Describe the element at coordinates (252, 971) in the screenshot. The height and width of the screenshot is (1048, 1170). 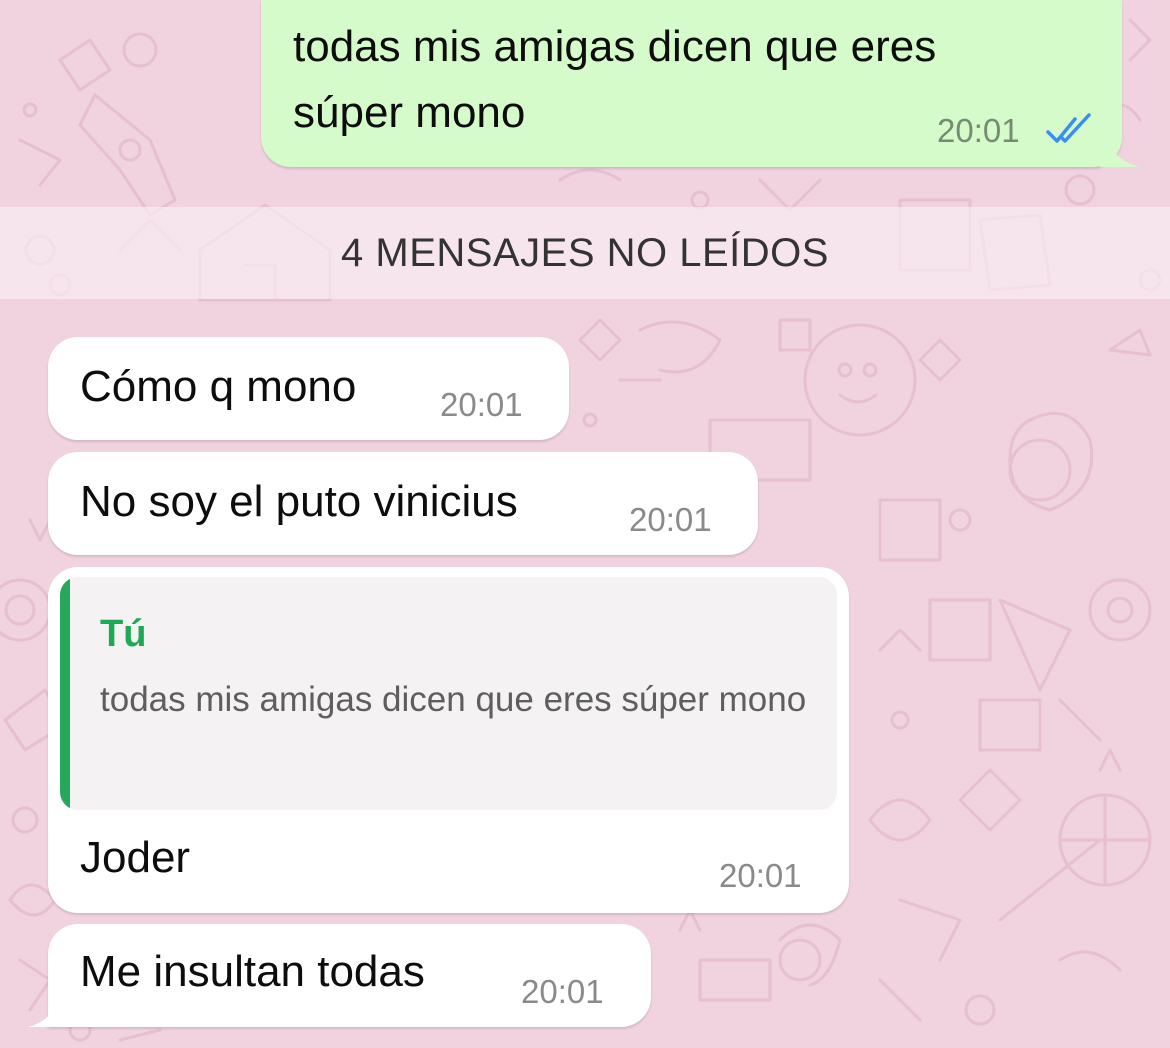
I see `message-text: Me insultan todas` at that location.